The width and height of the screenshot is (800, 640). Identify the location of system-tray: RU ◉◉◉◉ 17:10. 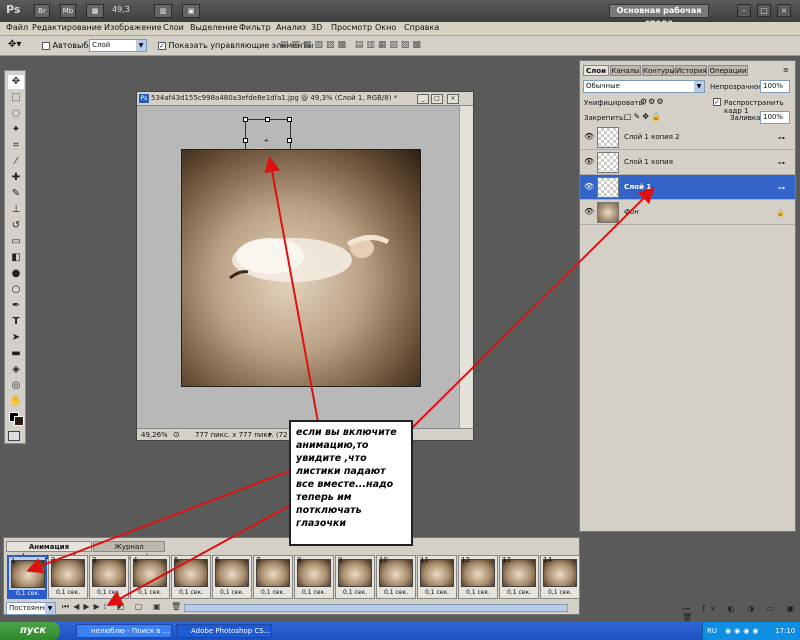
(751, 631).